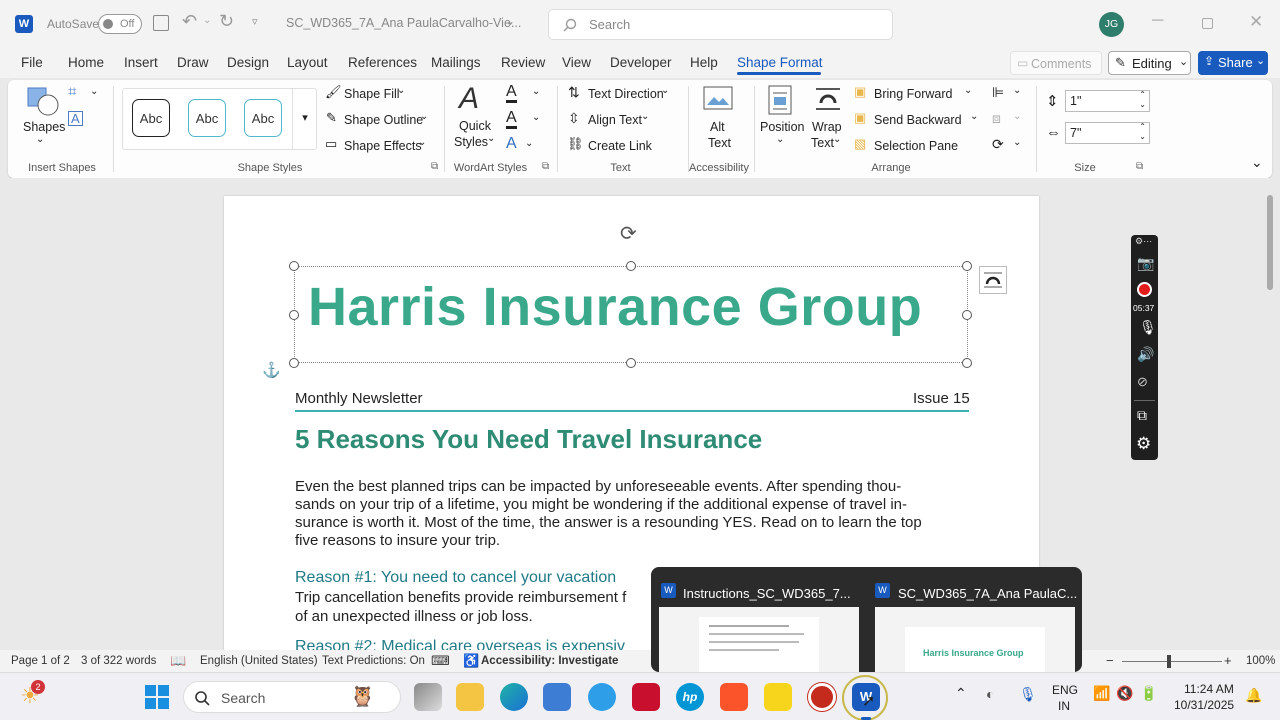 The image size is (1280, 720). Describe the element at coordinates (780, 62) in the screenshot. I see `tab-shape-format: Shape Format` at that location.